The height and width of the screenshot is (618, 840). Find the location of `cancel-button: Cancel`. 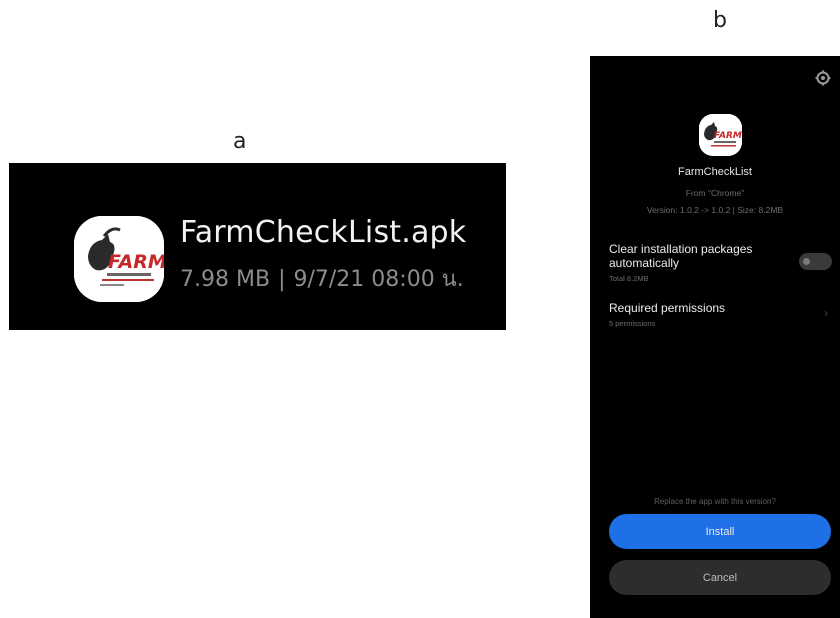

cancel-button: Cancel is located at coordinates (720, 577).